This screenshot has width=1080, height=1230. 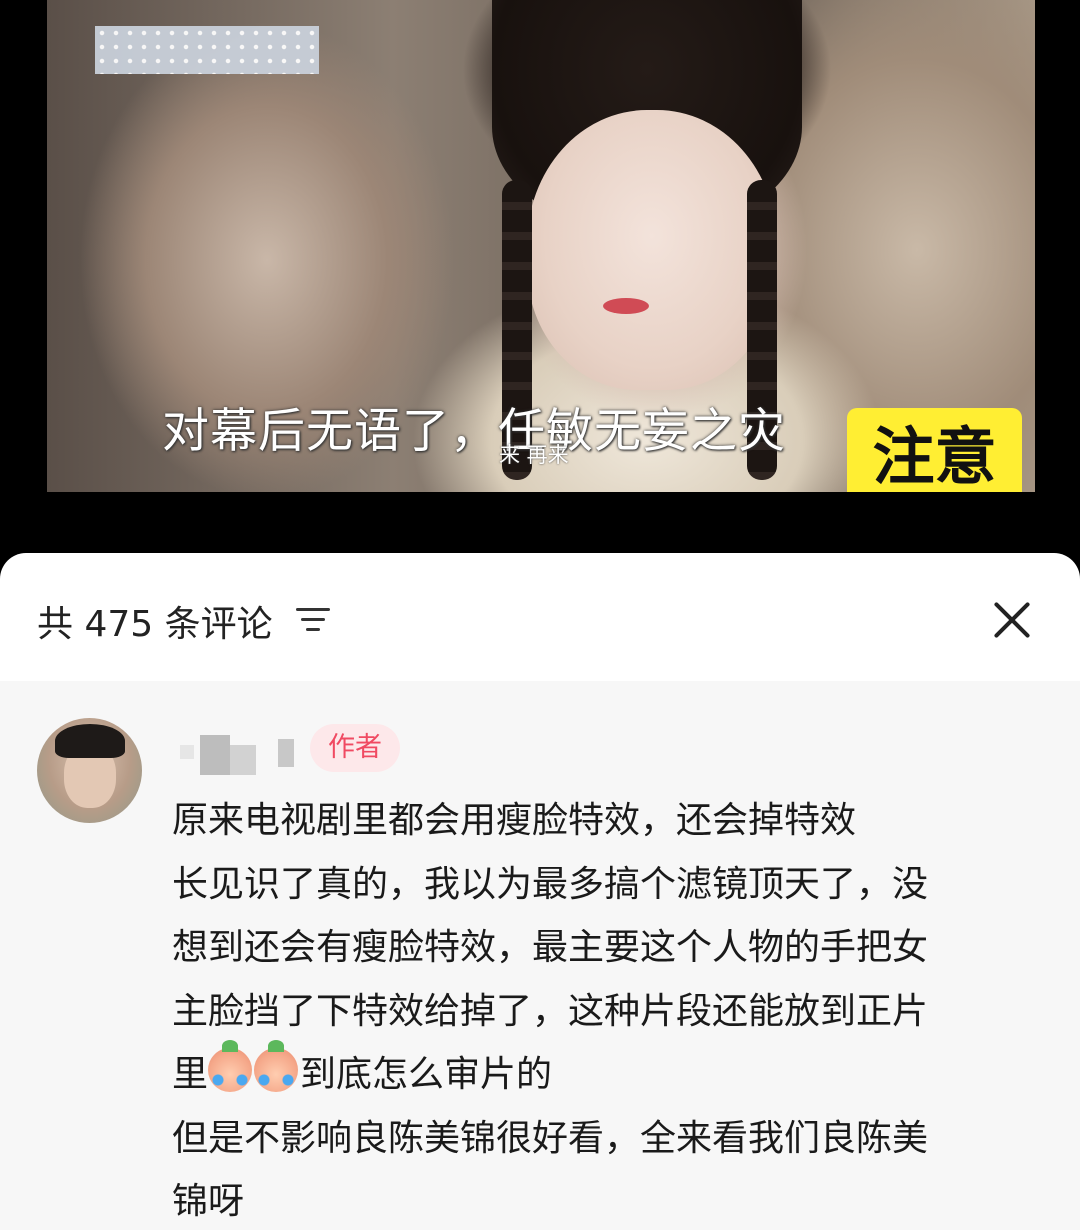 I want to click on attention-sticker: 注意, so click(x=934, y=450).